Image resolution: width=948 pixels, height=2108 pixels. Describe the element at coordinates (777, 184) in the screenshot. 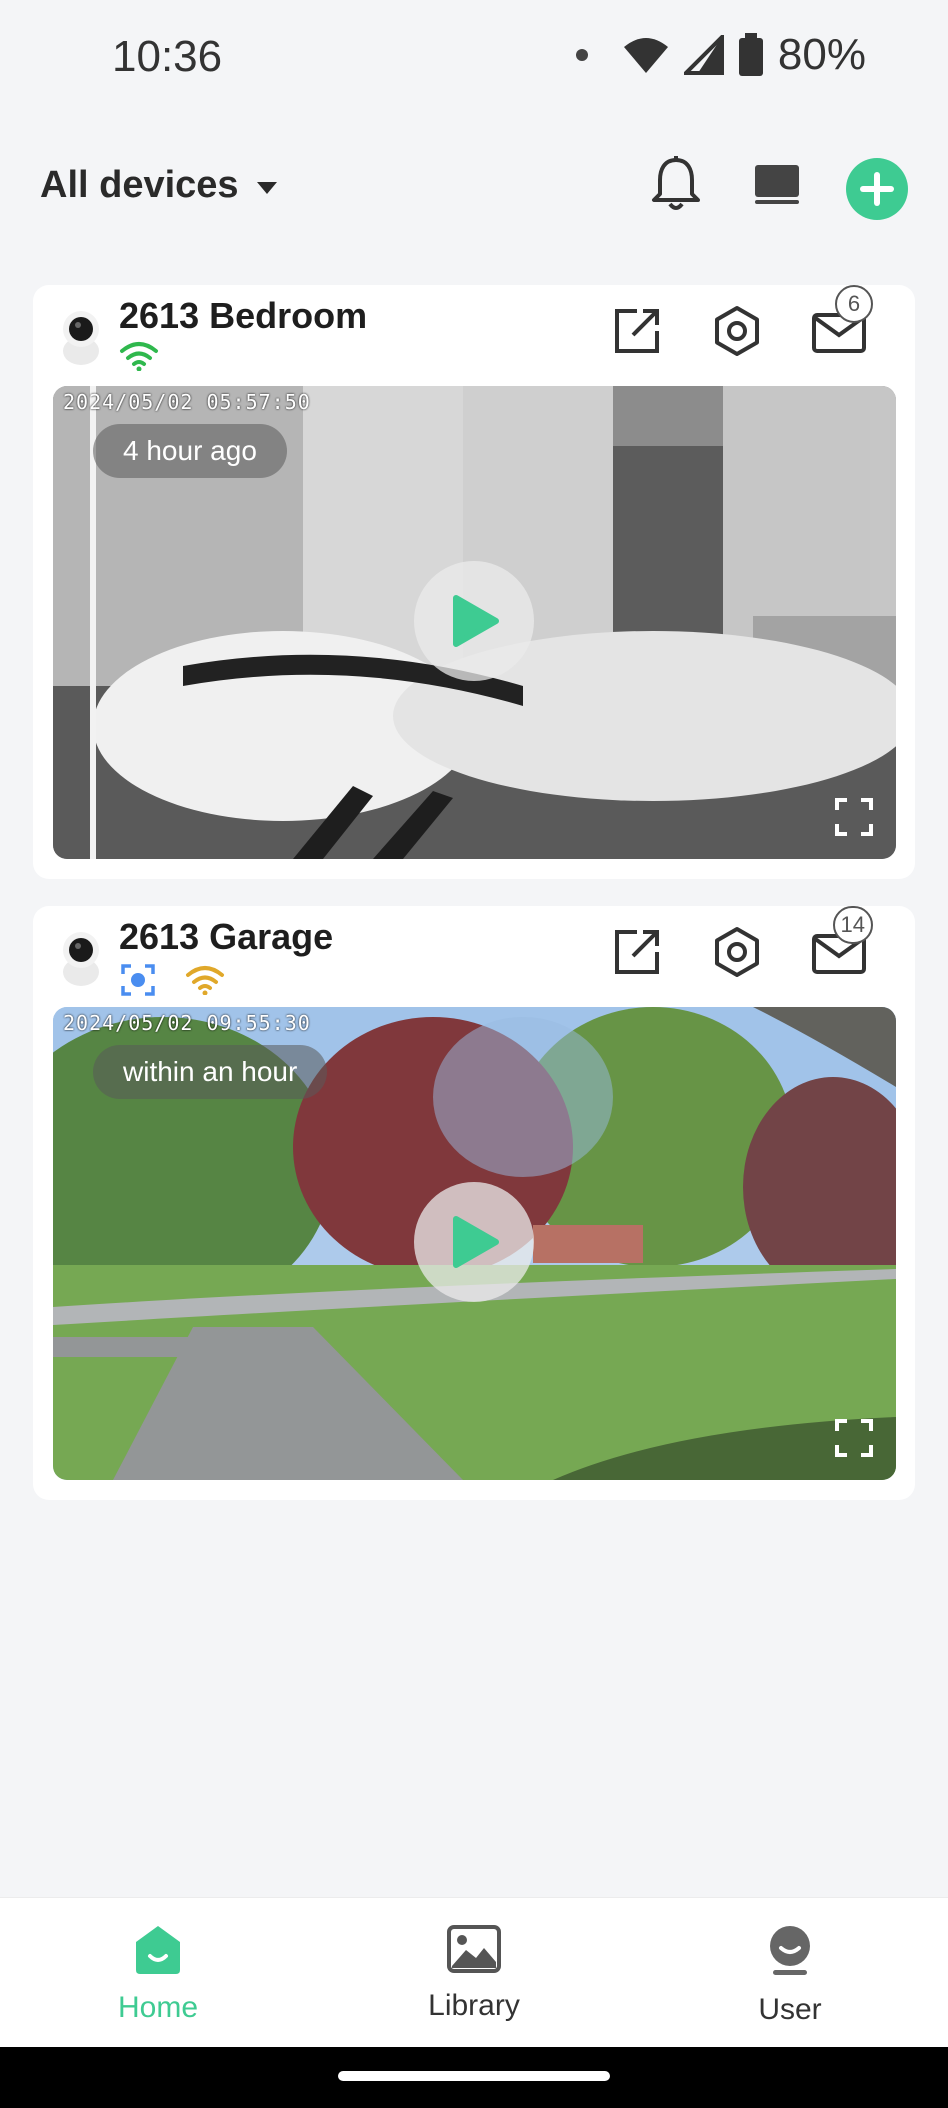

I see `multiview-icon` at that location.